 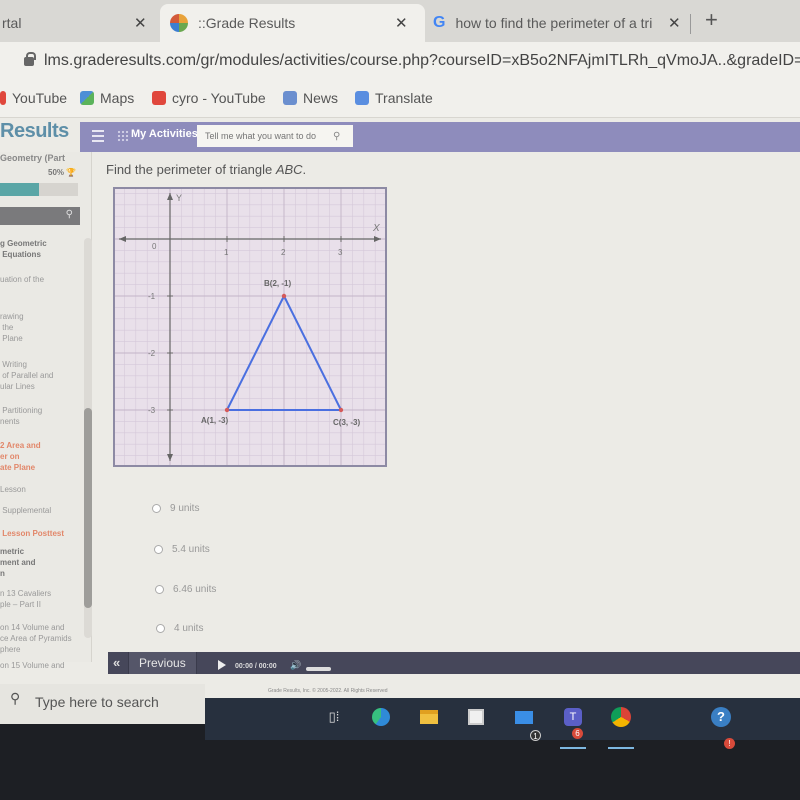 What do you see at coordinates (23, 249) in the screenshot?
I see `sidebar-lesson-item: g Geometric Equations` at bounding box center [23, 249].